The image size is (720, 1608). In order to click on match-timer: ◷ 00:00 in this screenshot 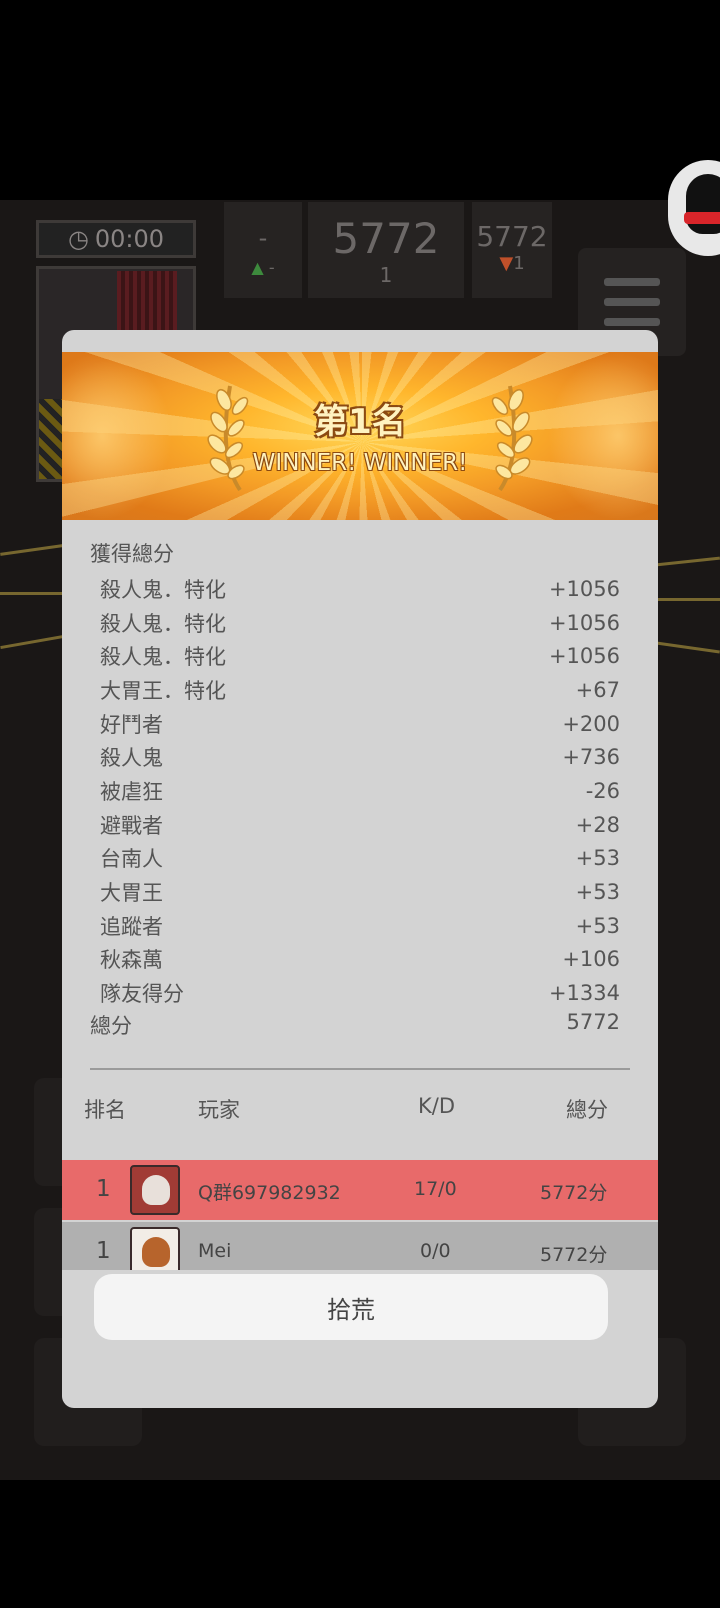, I will do `click(116, 239)`.